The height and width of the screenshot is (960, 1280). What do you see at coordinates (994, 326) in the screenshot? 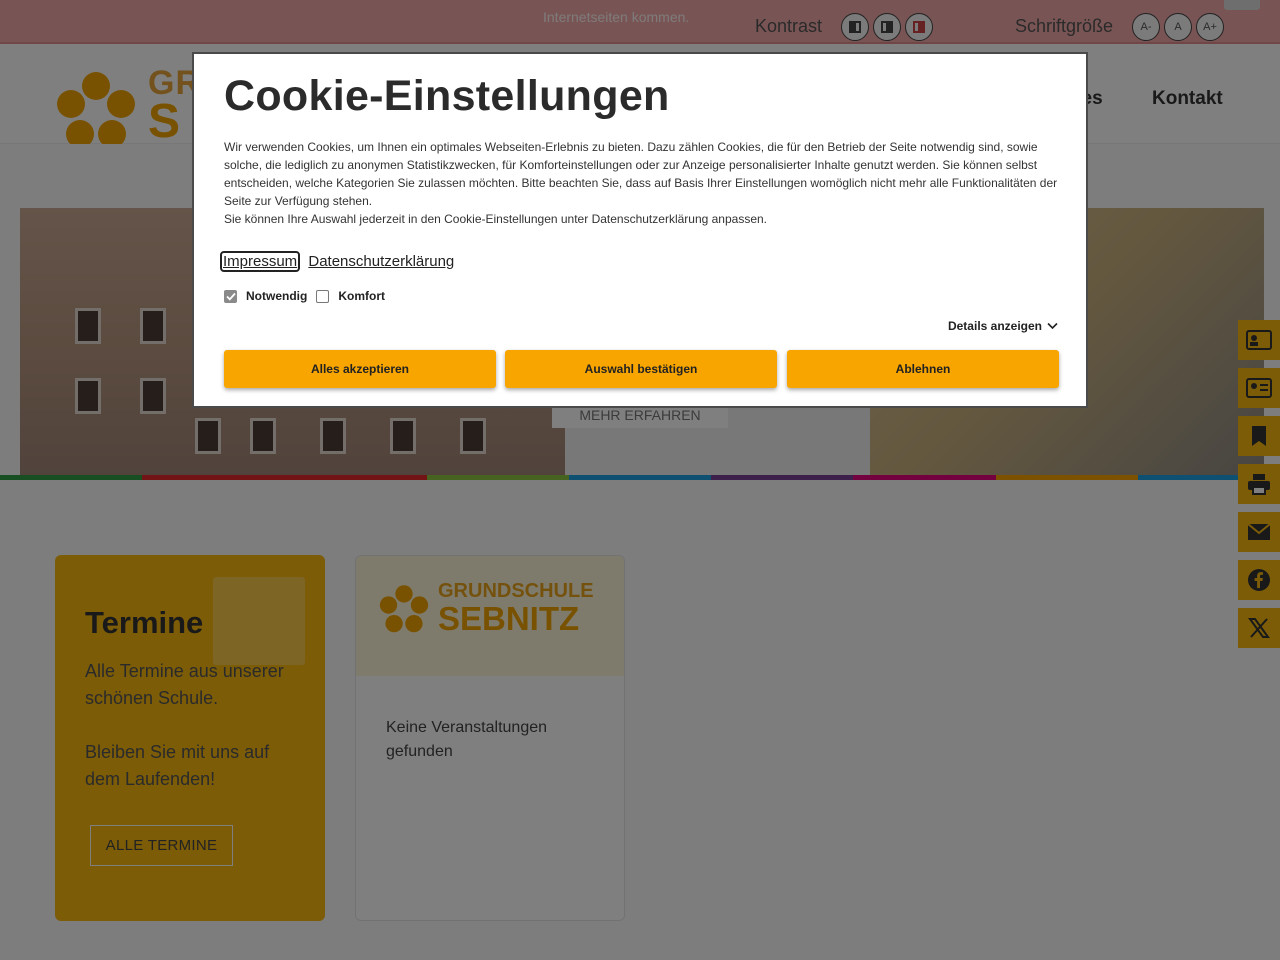
I see `details-label: Details anzeigen` at bounding box center [994, 326].